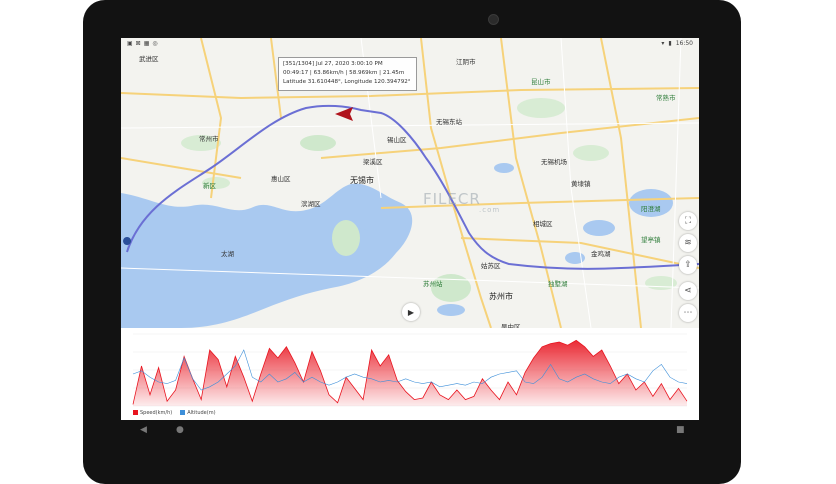 Image resolution: width=836 pixels, height=484 pixels. Describe the element at coordinates (688, 265) in the screenshot. I see `share-icon: ⇪` at that location.